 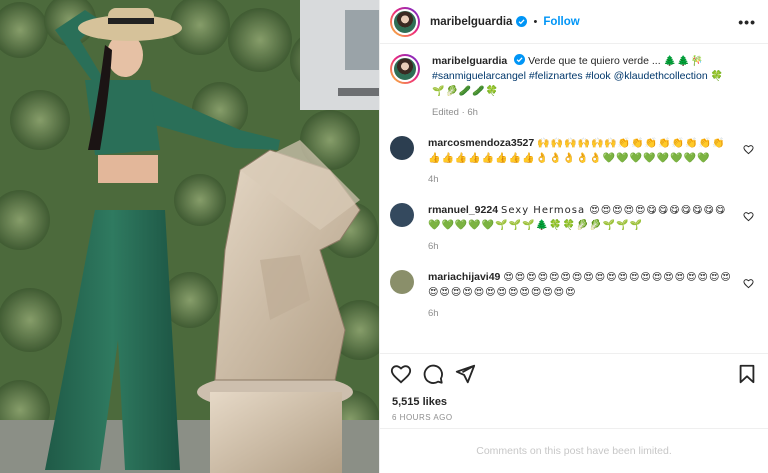 I want to click on hashtag-link: #feliznartes, so click(x=556, y=76).